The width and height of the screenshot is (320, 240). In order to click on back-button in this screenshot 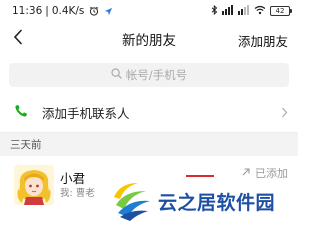, I will do `click(18, 39)`.